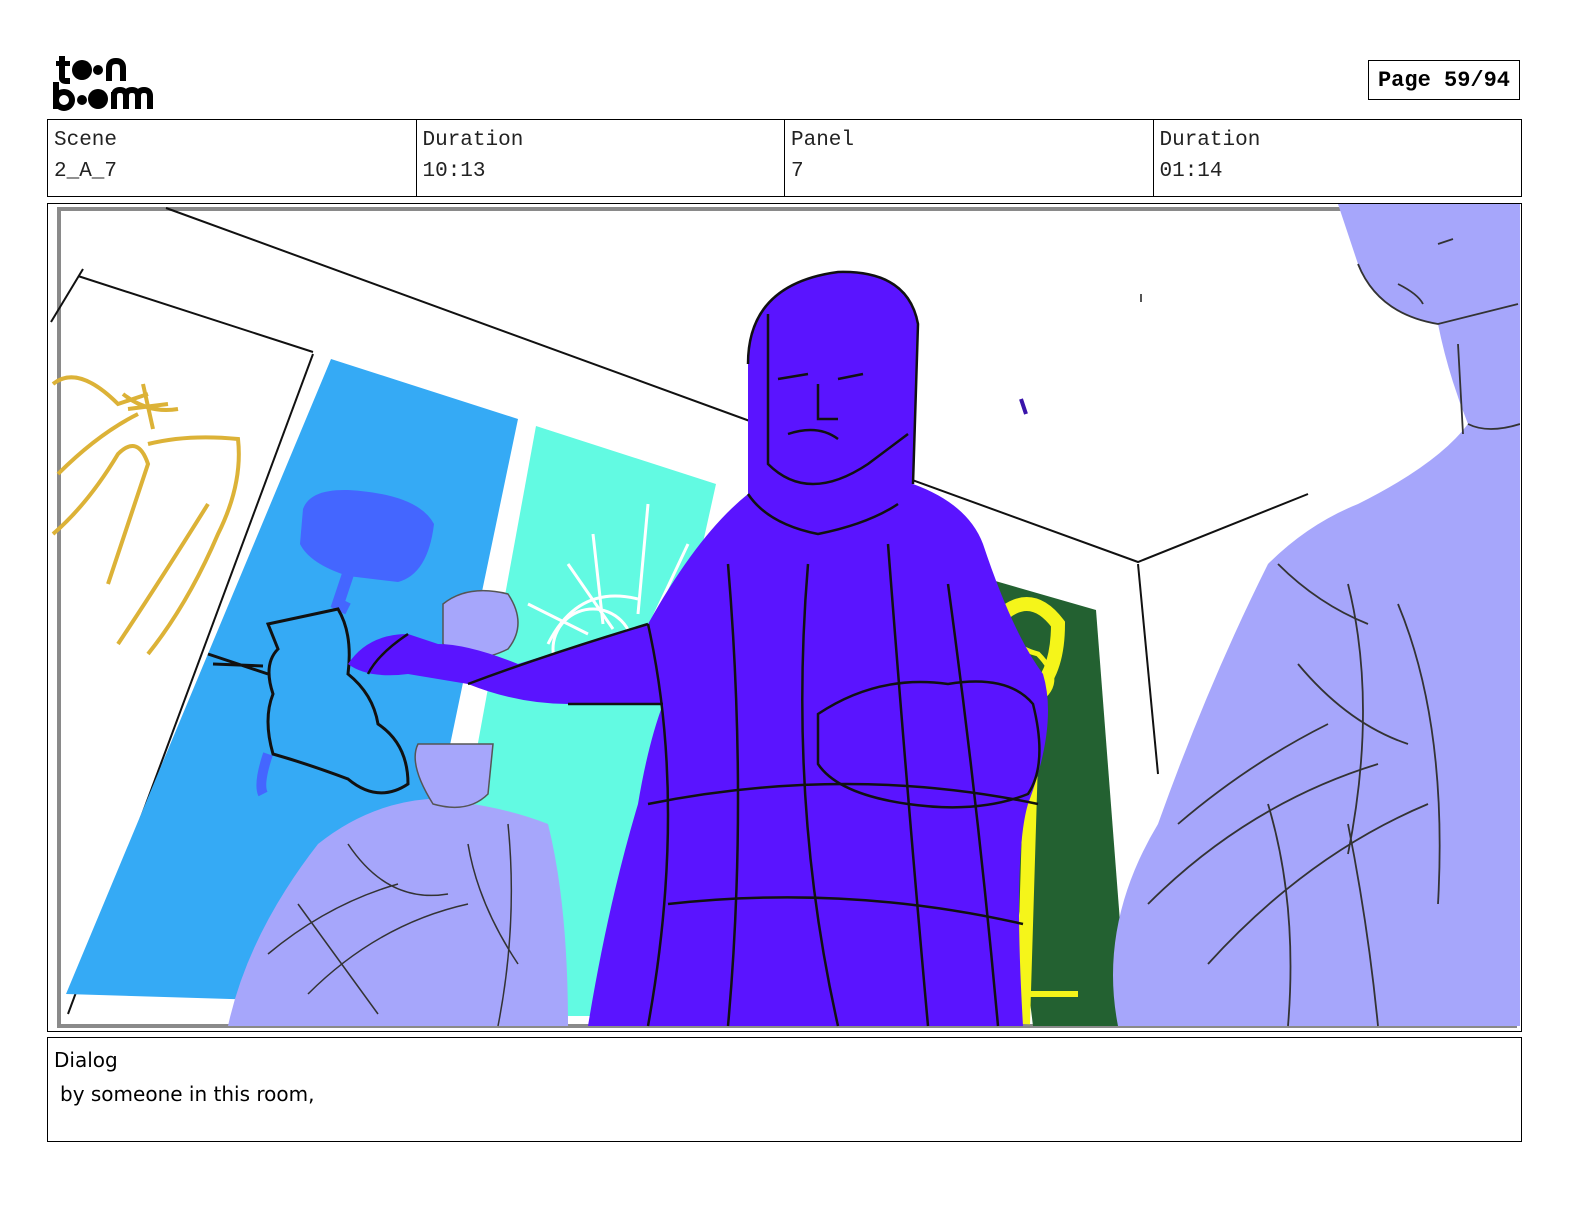 This screenshot has width=1584, height=1224. I want to click on toon-boom-logo, so click(103, 83).